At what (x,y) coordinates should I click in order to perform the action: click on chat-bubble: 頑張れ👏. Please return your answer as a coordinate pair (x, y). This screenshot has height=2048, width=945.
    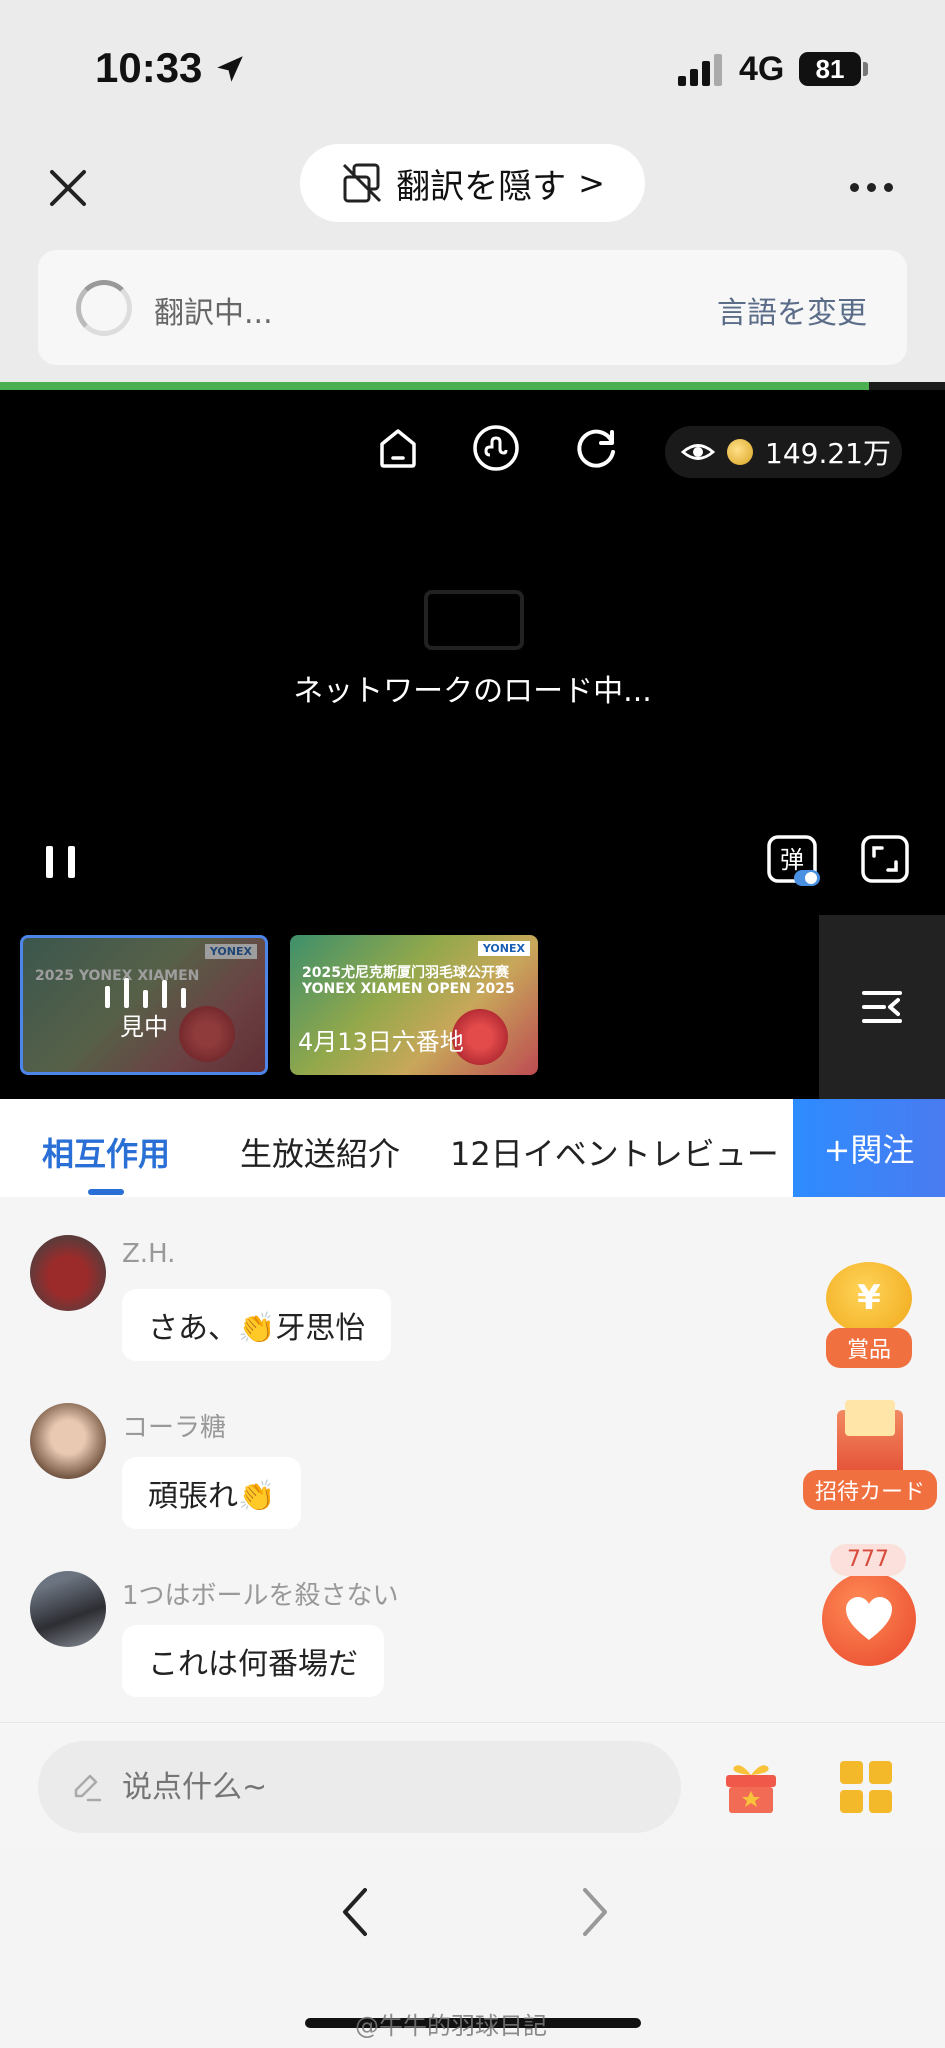
    Looking at the image, I should click on (212, 1493).